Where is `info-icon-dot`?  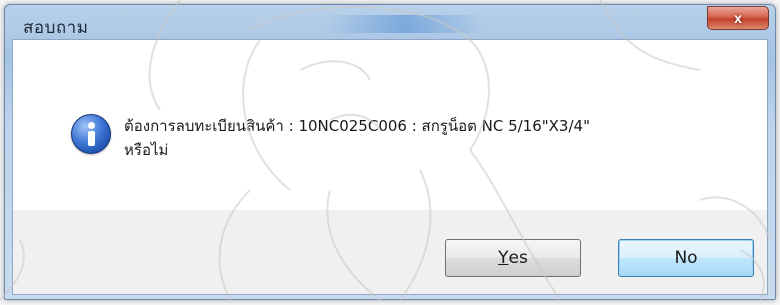
info-icon-dot is located at coordinates (91, 125).